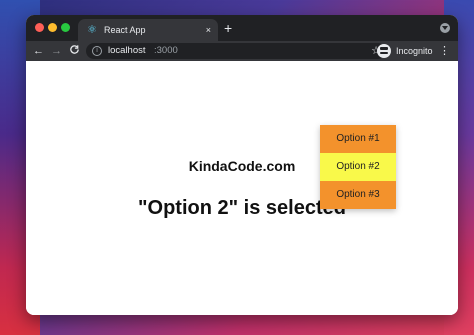 Image resolution: width=474 pixels, height=335 pixels. I want to click on browser-menu-icon: ⋮, so click(444, 51).